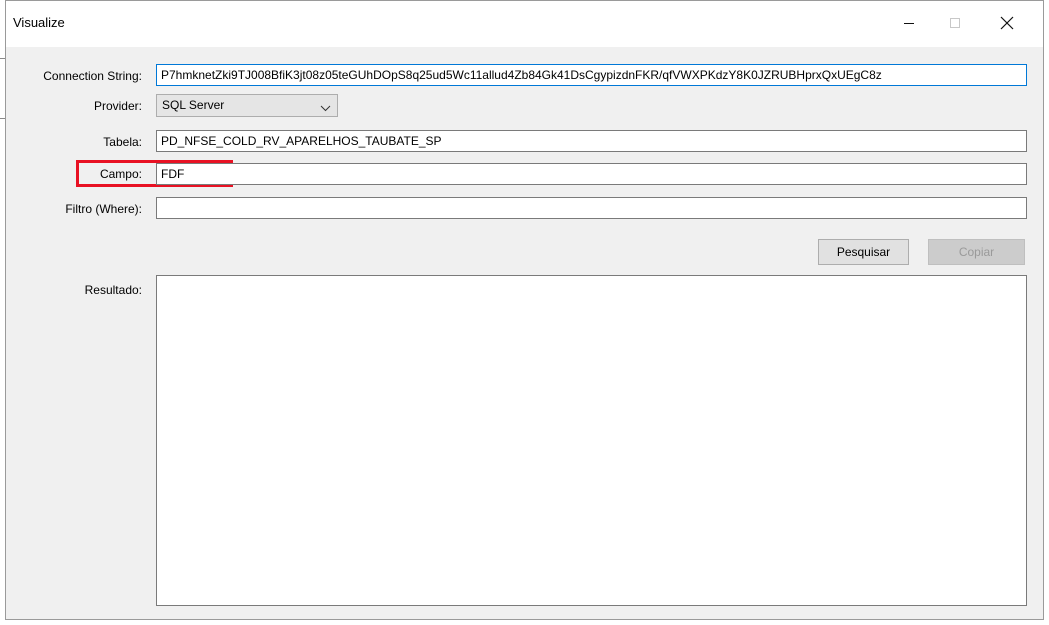 The width and height of the screenshot is (1049, 625). Describe the element at coordinates (976, 252) in the screenshot. I see `copiar-button: Copiar` at that location.